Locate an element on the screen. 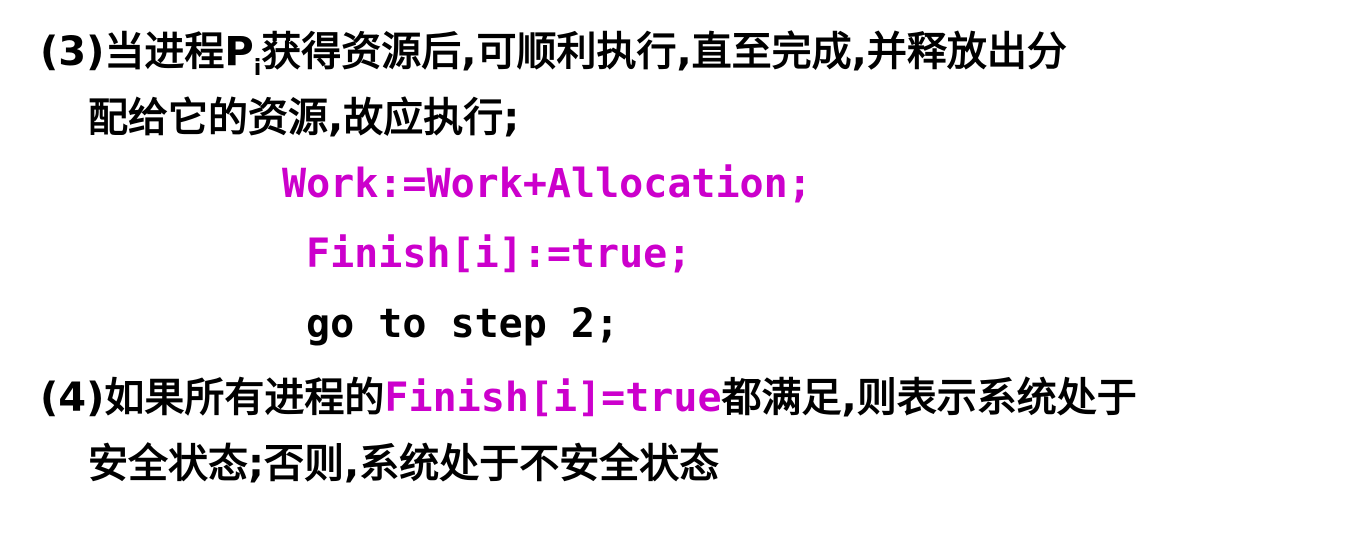  step4-suffix: 都满足,则表示系统处于 is located at coordinates (929, 398).